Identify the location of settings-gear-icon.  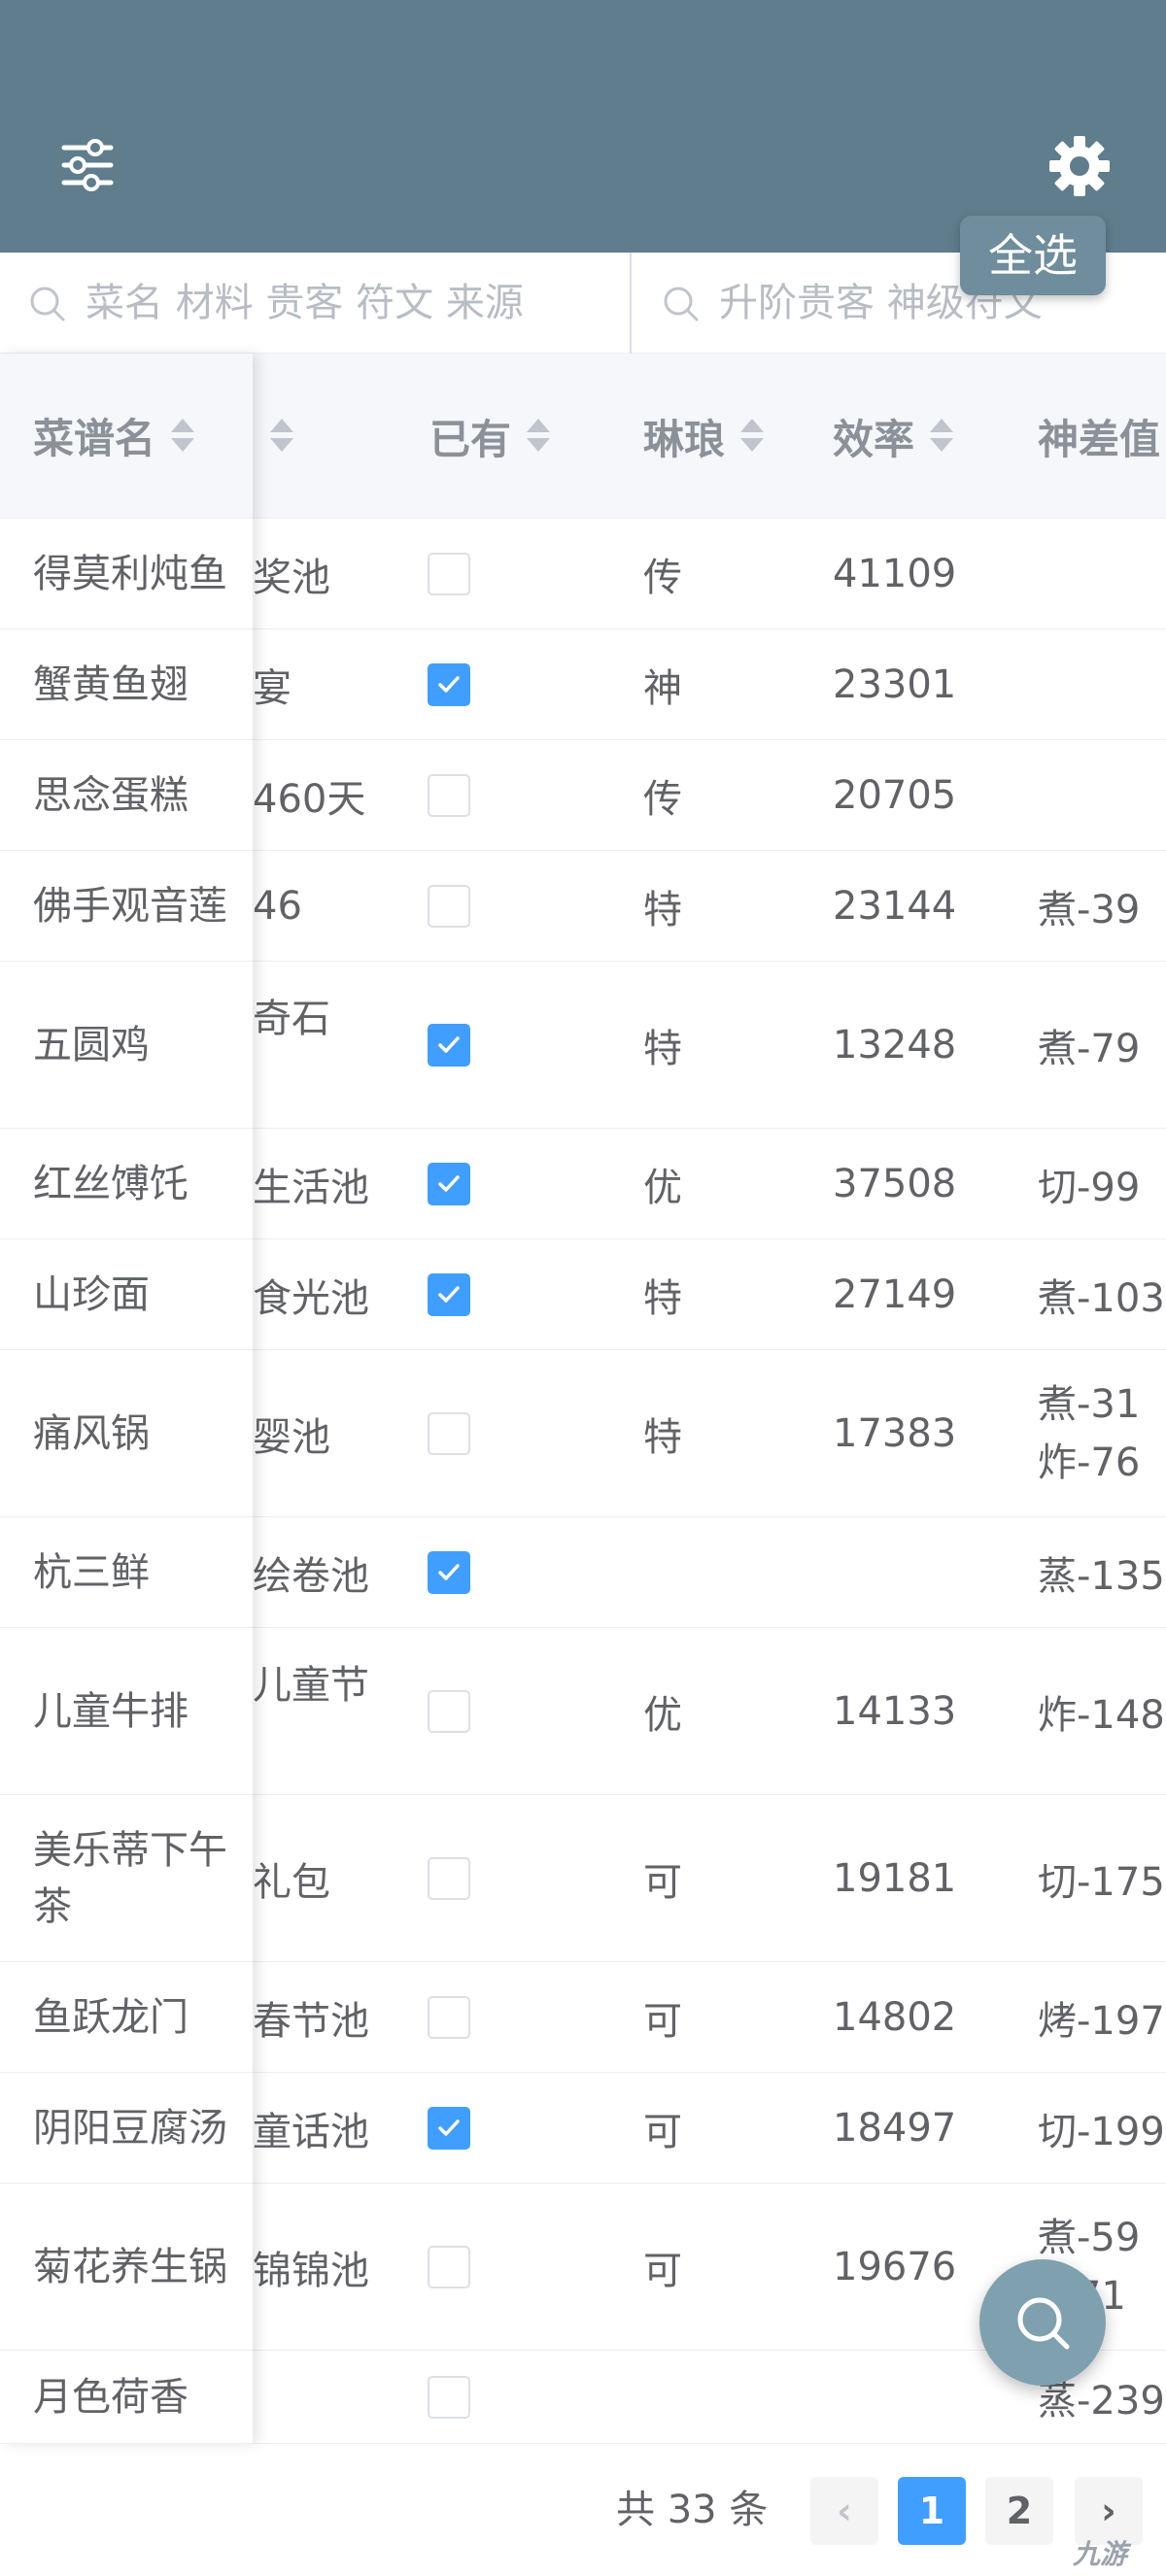
(1079, 166).